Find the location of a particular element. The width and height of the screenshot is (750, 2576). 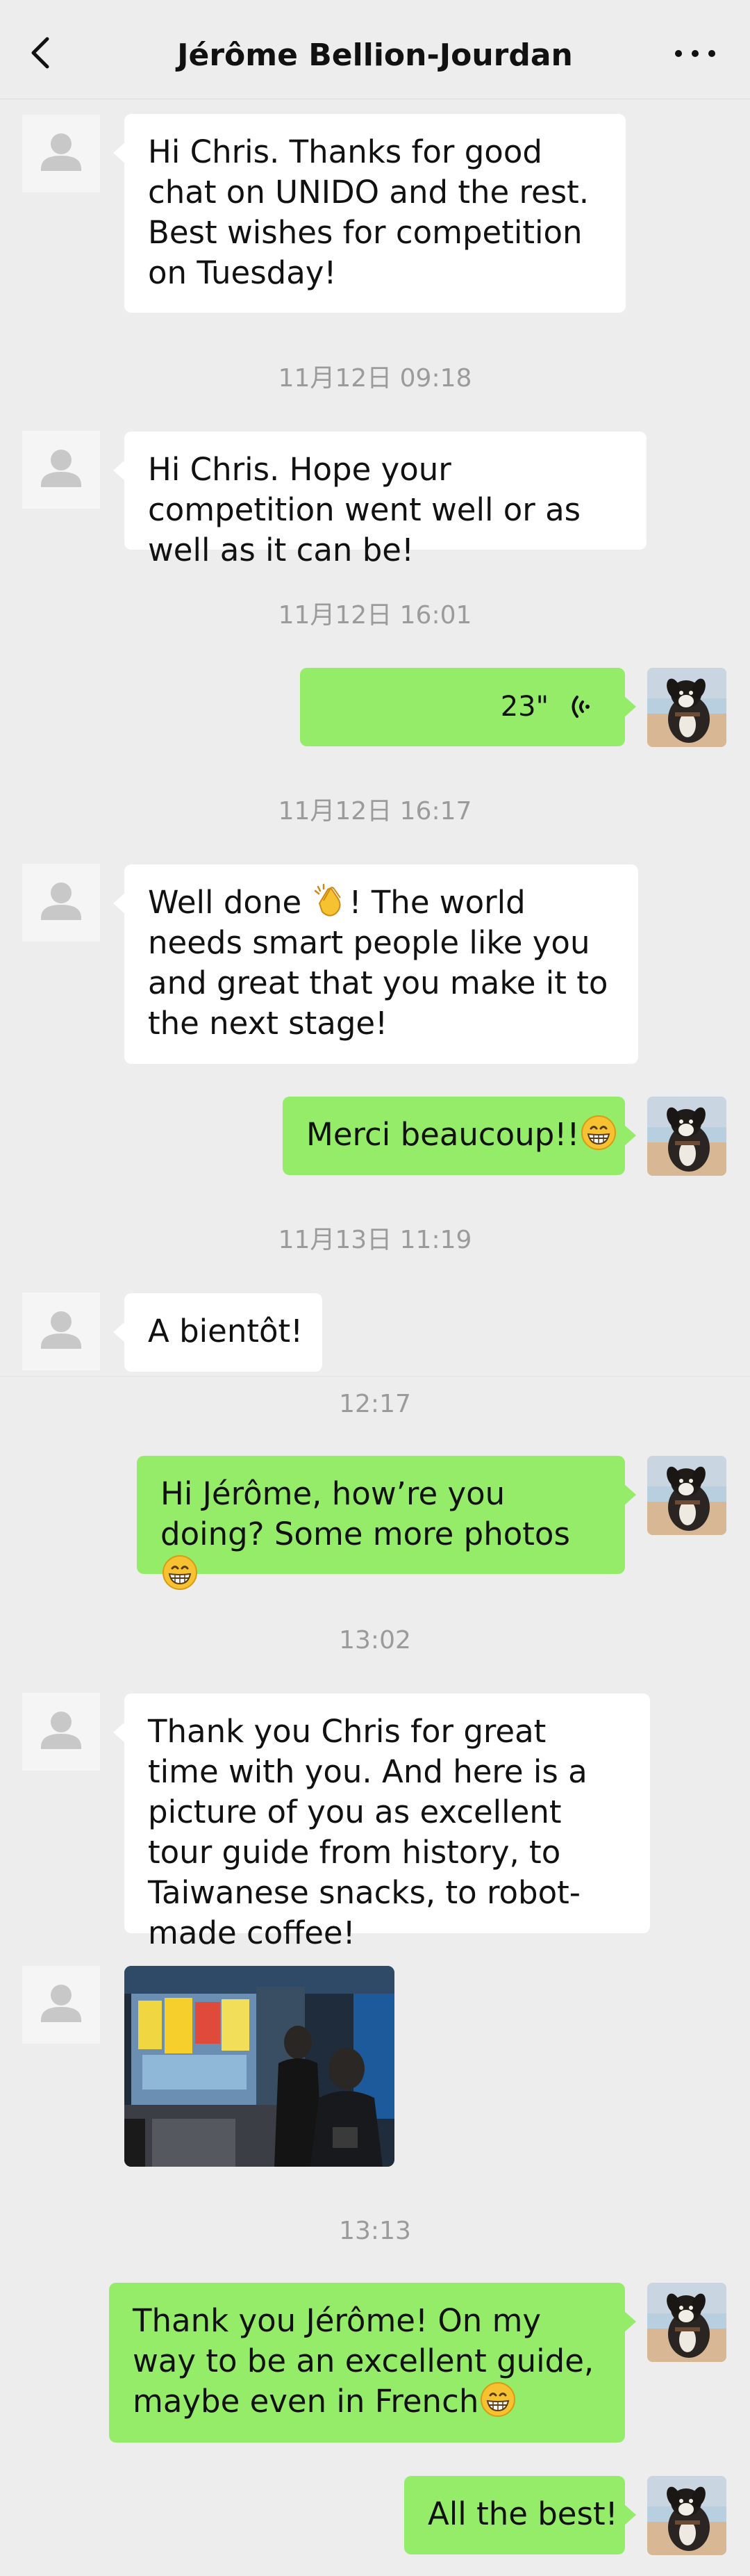

chevron-left-icon is located at coordinates (40, 53).